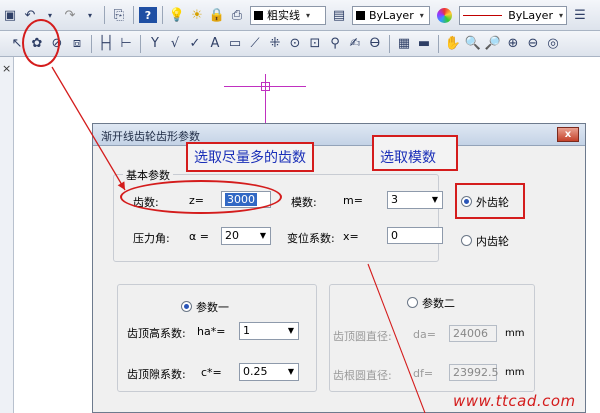  I want to click on linetype-combo: ByLayer ▾, so click(513, 15).